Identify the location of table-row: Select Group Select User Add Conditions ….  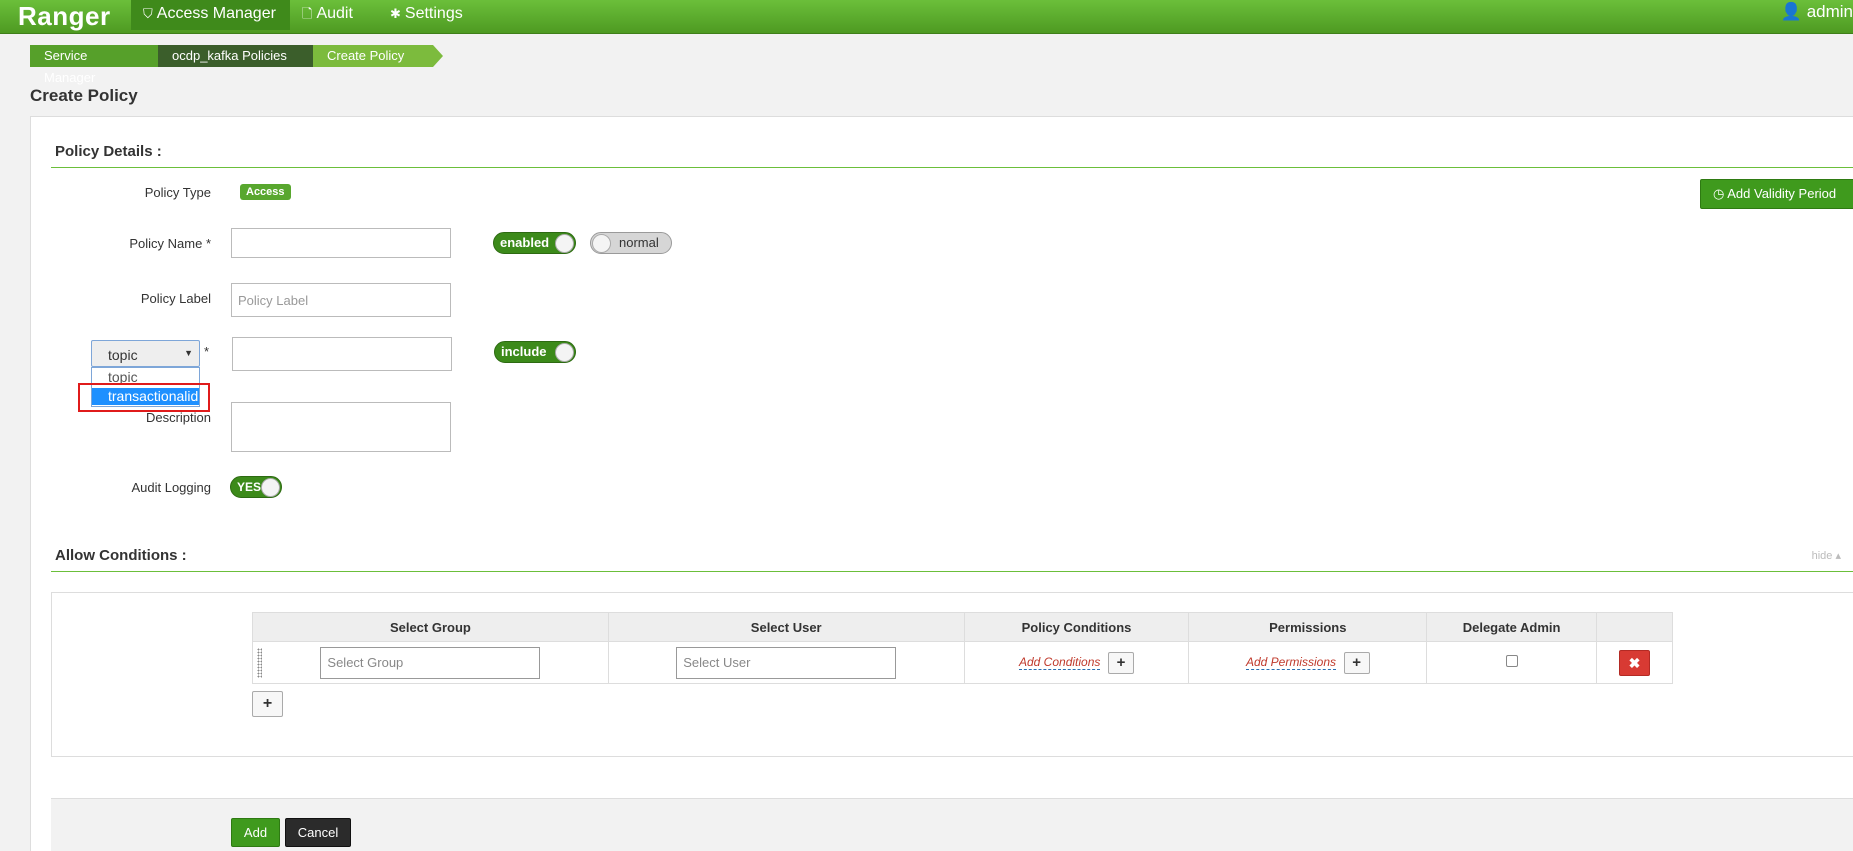
(962, 662).